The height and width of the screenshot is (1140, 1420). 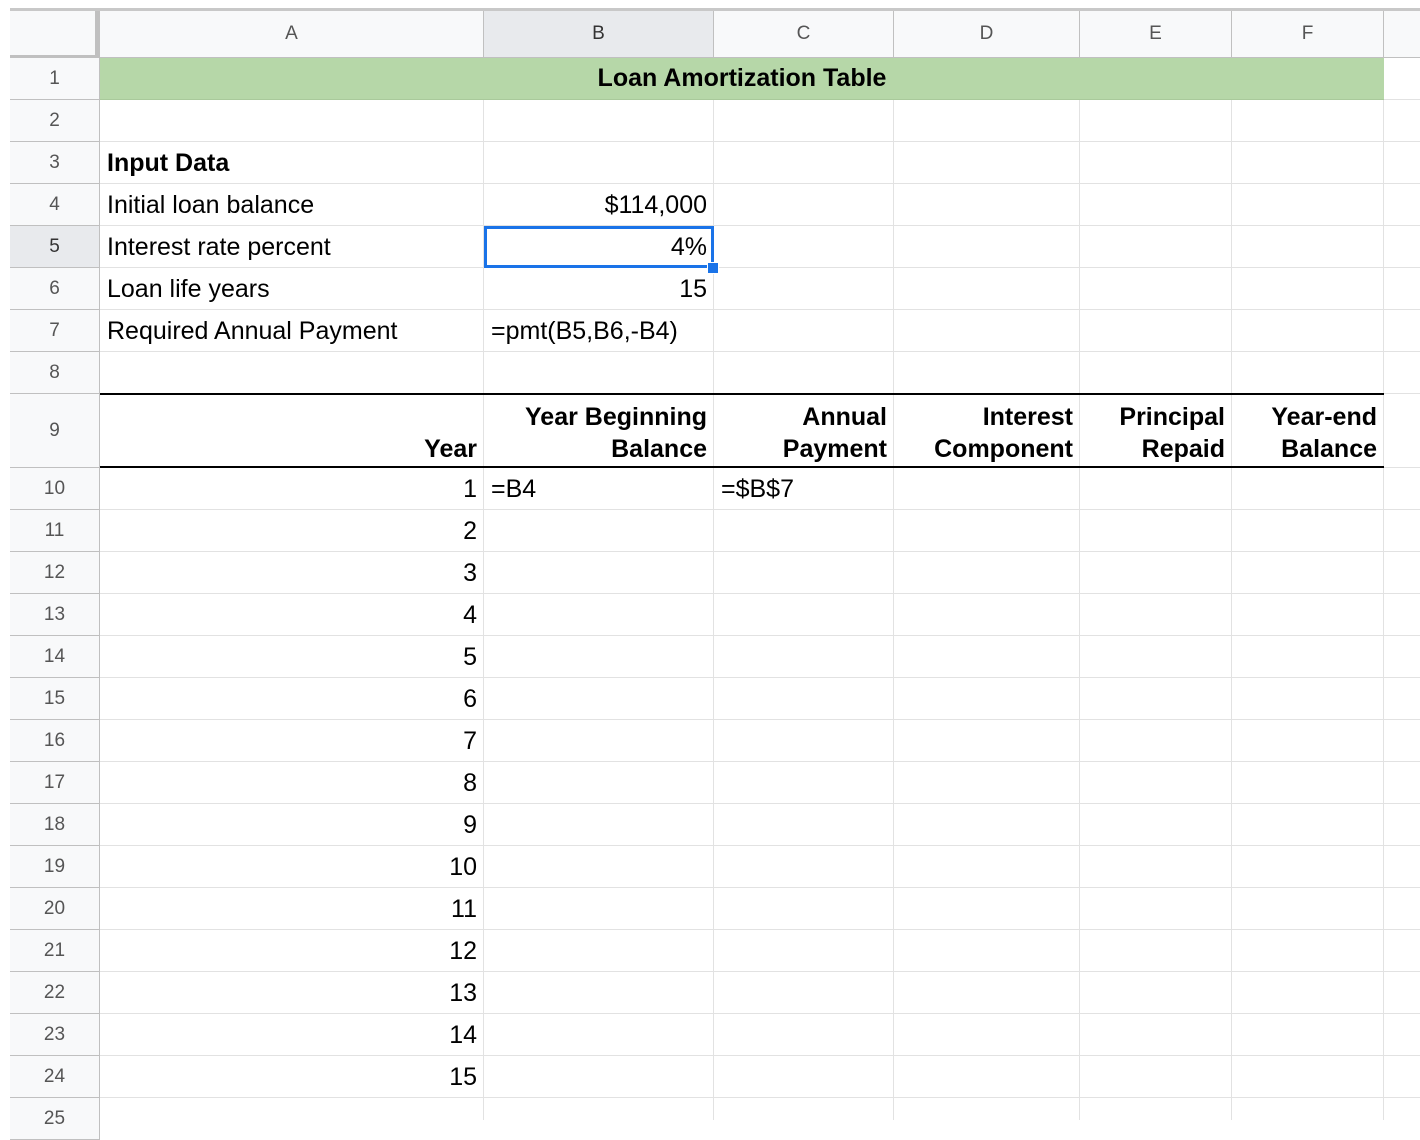 What do you see at coordinates (55, 699) in the screenshot?
I see `row-header-15: 15` at bounding box center [55, 699].